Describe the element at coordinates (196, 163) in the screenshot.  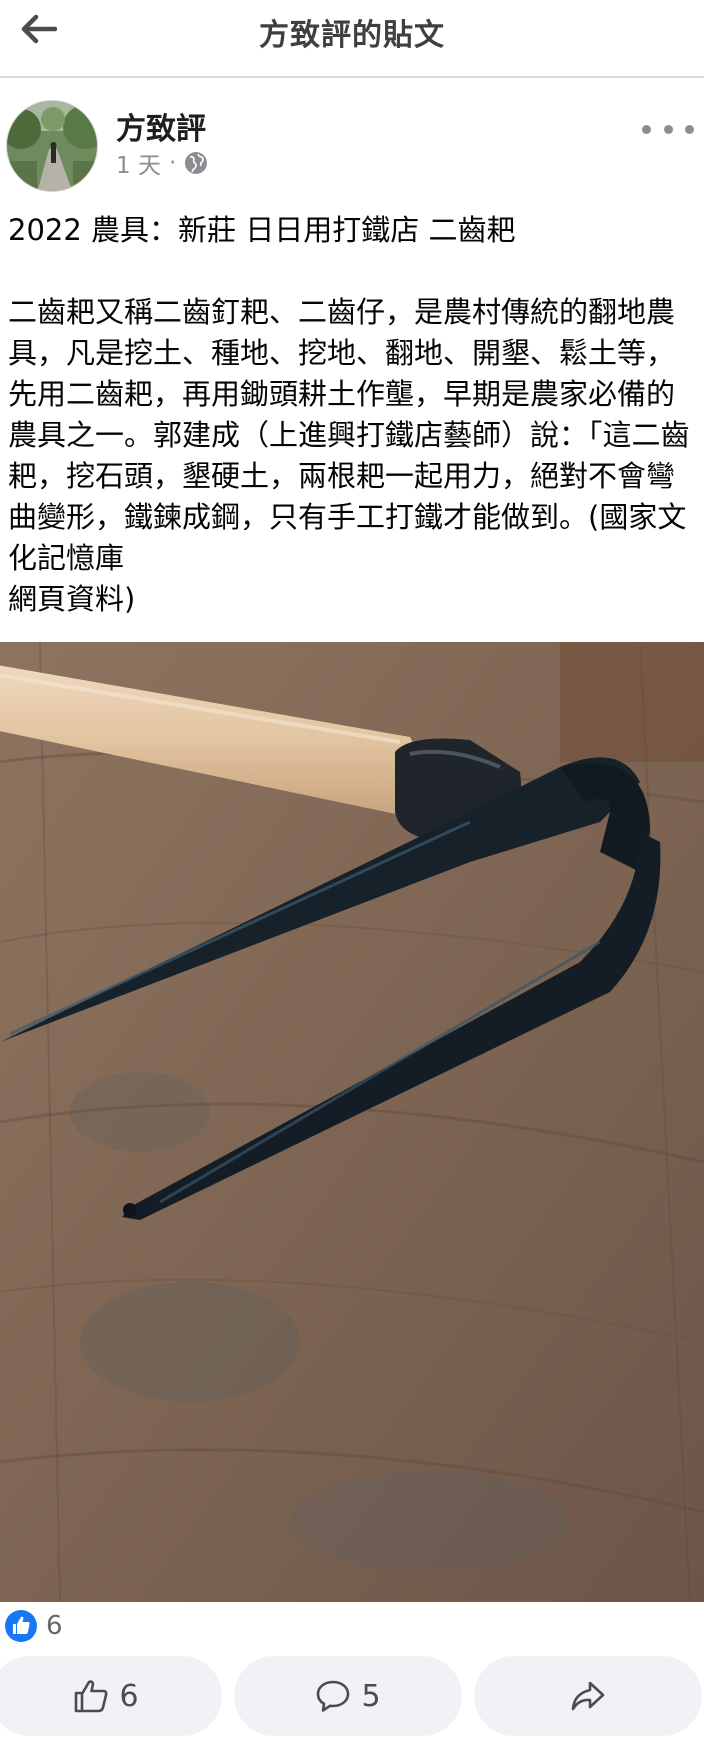
I see `globe-icon` at that location.